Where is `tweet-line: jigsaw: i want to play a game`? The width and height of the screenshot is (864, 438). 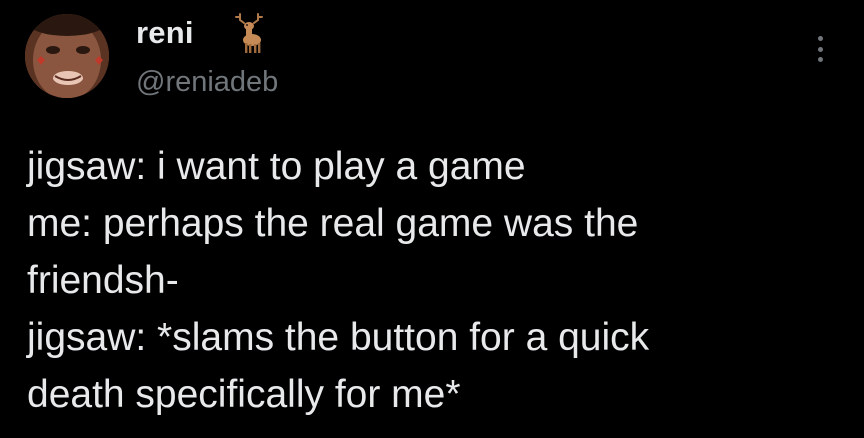
tweet-line: jigsaw: i want to play a game is located at coordinates (276, 166).